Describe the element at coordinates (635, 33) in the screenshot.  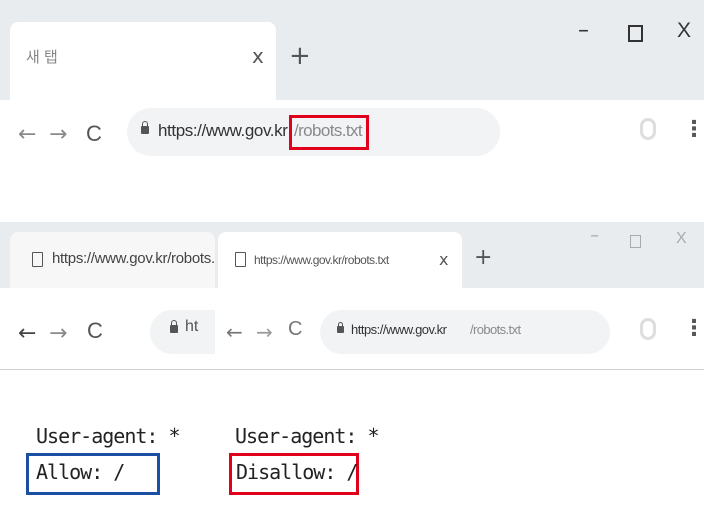
I see `top-maximize-button` at that location.